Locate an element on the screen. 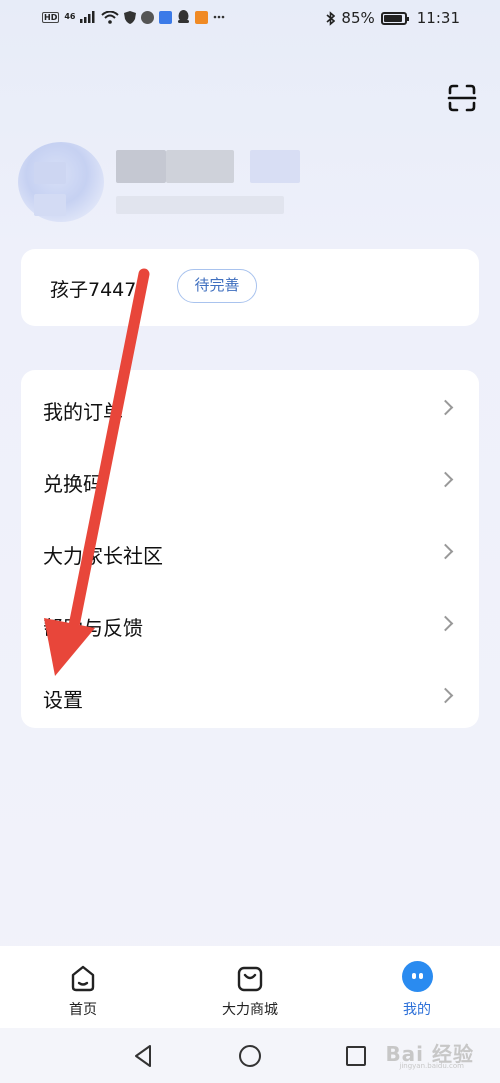  network-type-label: 46 is located at coordinates (70, 16).